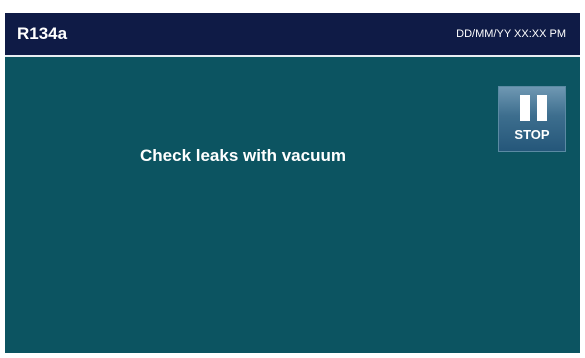 The height and width of the screenshot is (358, 585). Describe the element at coordinates (525, 108) in the screenshot. I see `pause-bar-left` at that location.